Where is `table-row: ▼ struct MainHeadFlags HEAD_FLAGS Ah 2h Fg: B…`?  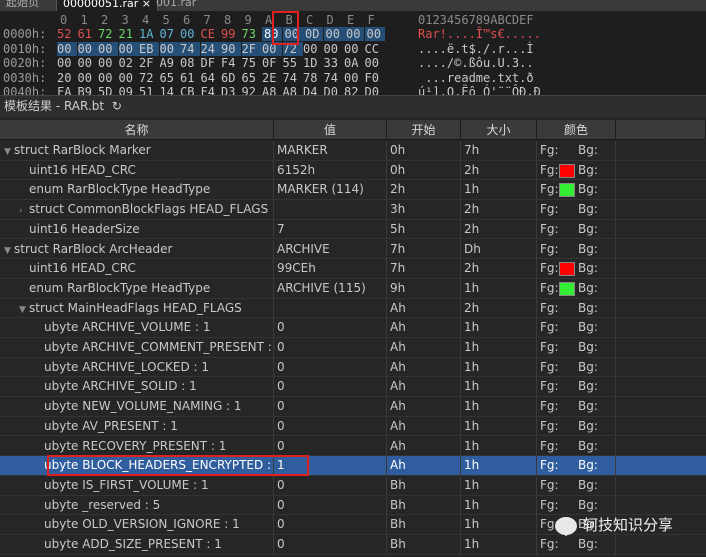 table-row: ▼ struct MainHeadFlags HEAD_FLAGS Ah 2h Fg: B… is located at coordinates (353, 308).